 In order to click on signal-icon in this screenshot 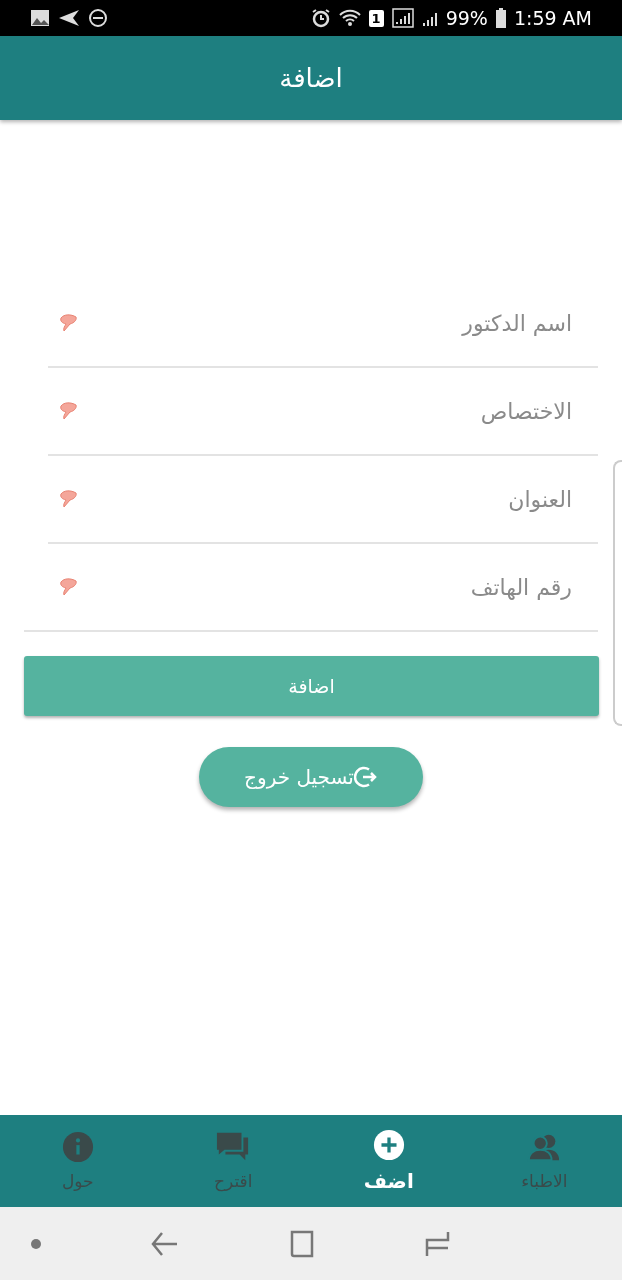, I will do `click(402, 18)`.